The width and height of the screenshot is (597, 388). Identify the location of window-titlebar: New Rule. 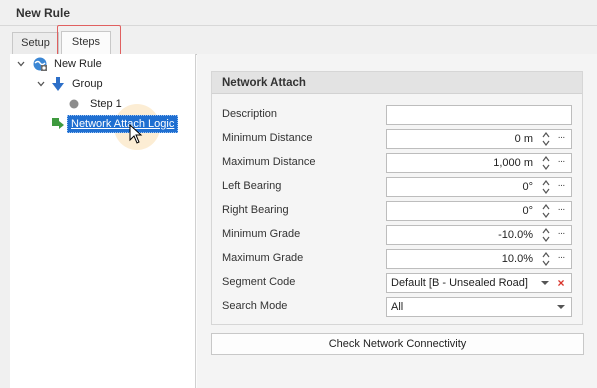
(298, 13).